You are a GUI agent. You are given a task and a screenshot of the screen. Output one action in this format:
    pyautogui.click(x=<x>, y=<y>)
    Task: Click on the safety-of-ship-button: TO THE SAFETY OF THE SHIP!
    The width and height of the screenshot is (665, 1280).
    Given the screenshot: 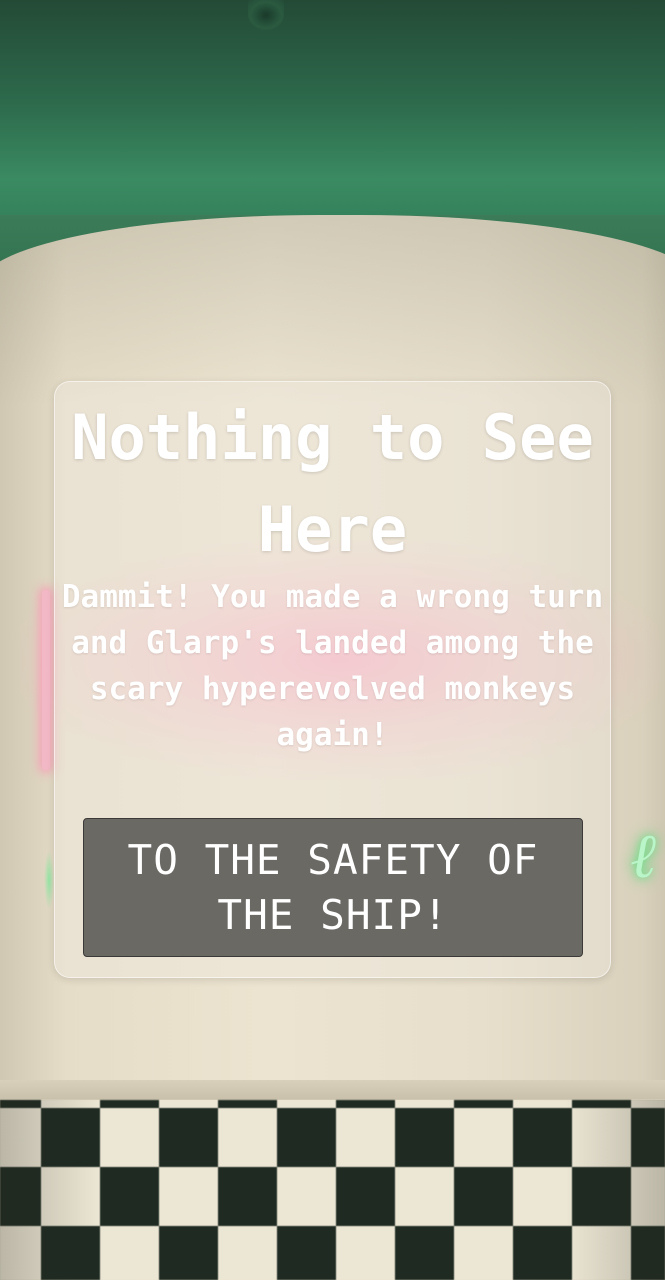 What is the action you would take?
    pyautogui.click(x=333, y=887)
    